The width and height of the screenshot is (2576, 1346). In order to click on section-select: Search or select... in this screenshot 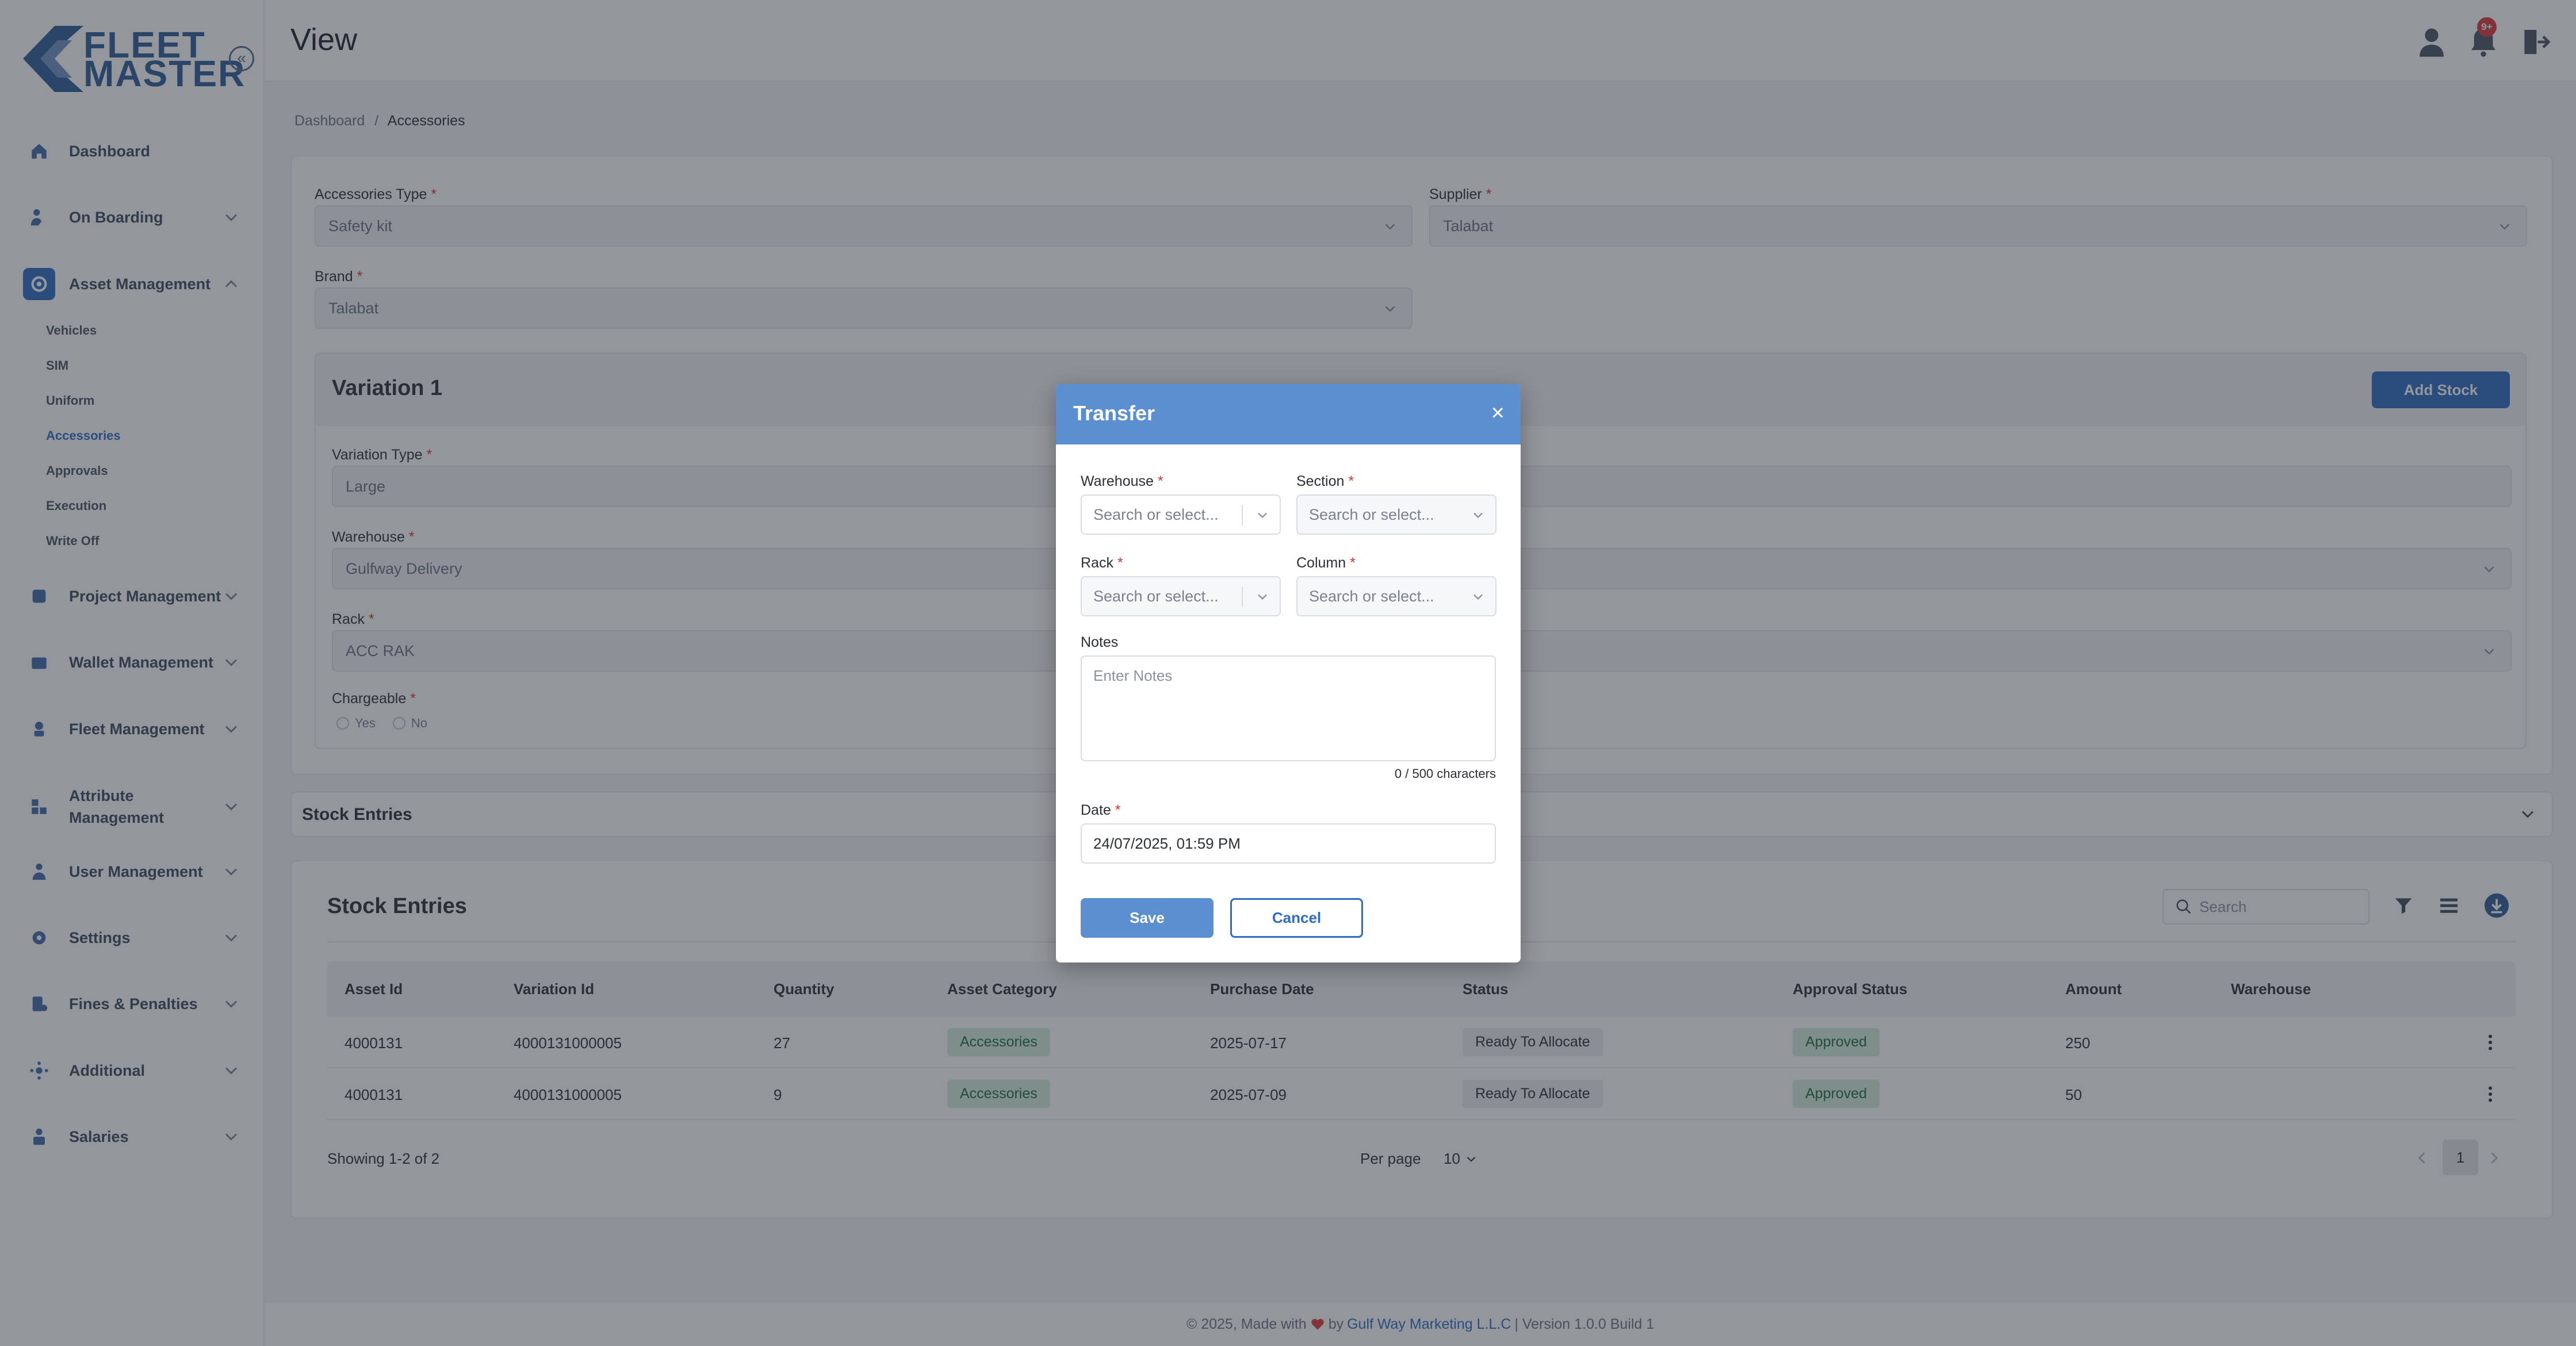, I will do `click(1396, 515)`.